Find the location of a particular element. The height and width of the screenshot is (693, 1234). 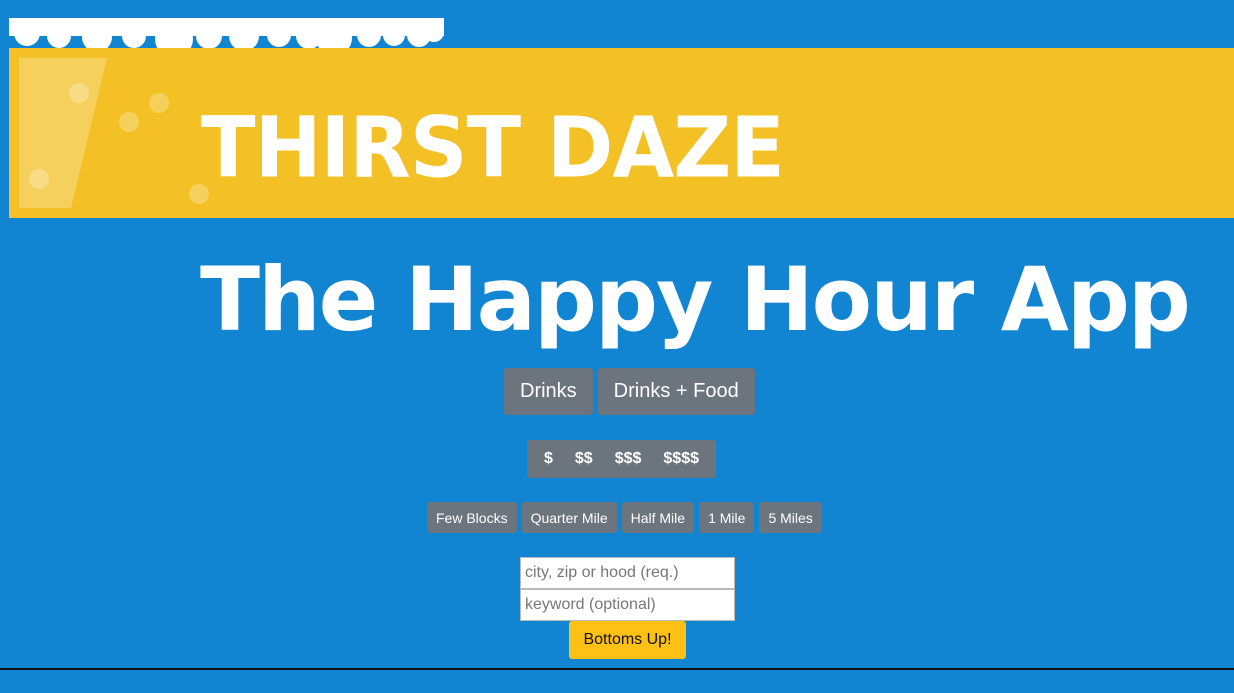

price-2-button: $$ is located at coordinates (583, 459).